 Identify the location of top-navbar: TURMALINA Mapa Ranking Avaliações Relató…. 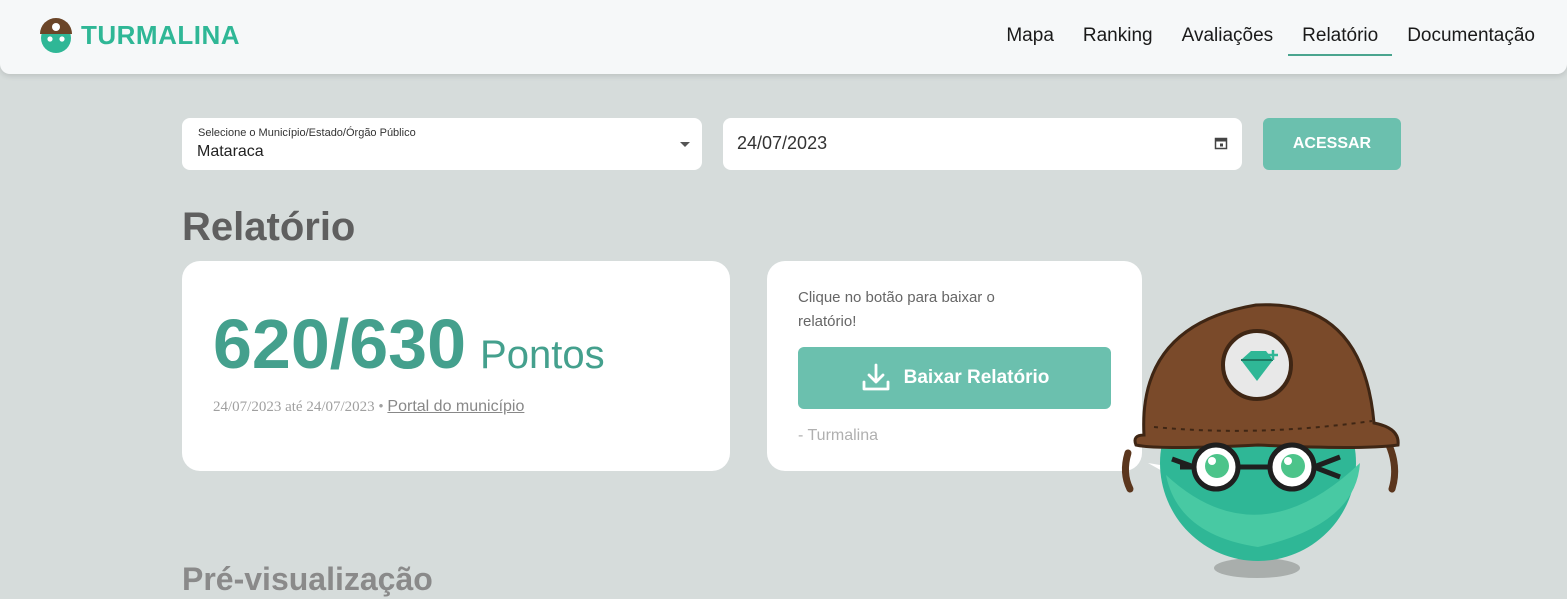
(783, 37).